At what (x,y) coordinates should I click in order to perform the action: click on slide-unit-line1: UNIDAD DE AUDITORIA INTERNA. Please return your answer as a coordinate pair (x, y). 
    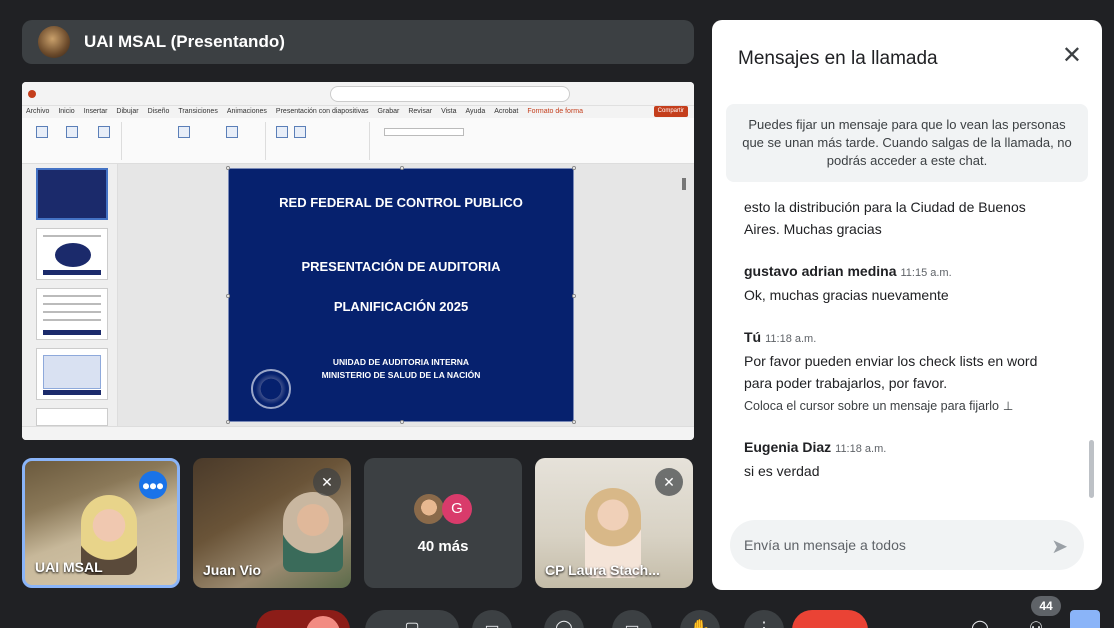
    Looking at the image, I should click on (401, 362).